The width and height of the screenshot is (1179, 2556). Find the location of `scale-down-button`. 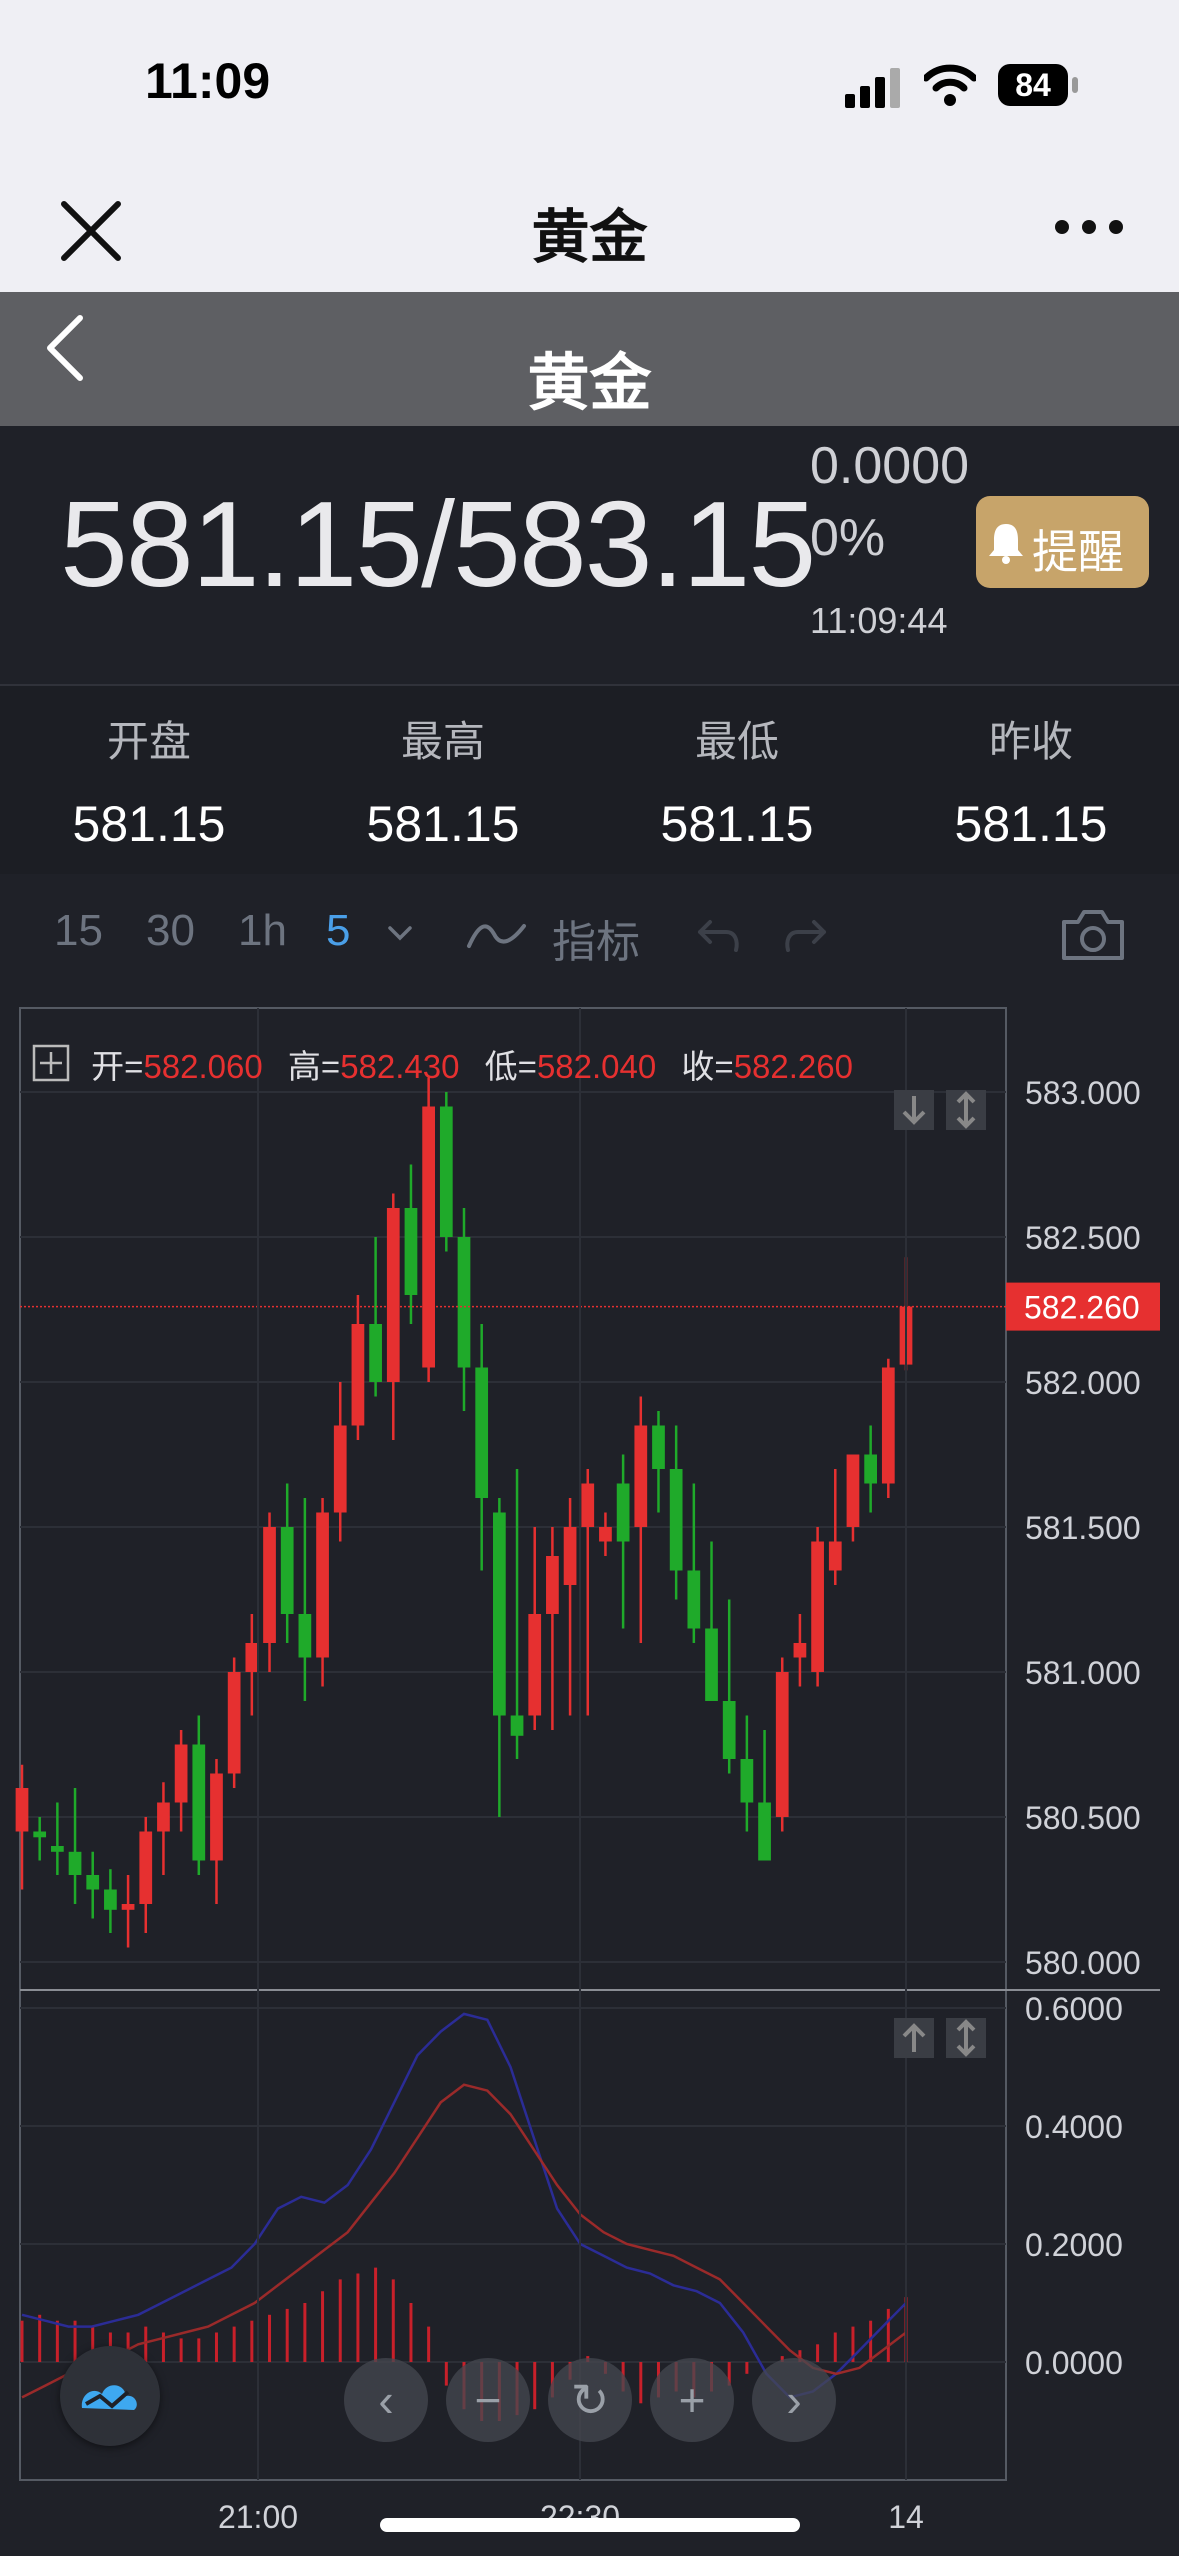

scale-down-button is located at coordinates (914, 1110).